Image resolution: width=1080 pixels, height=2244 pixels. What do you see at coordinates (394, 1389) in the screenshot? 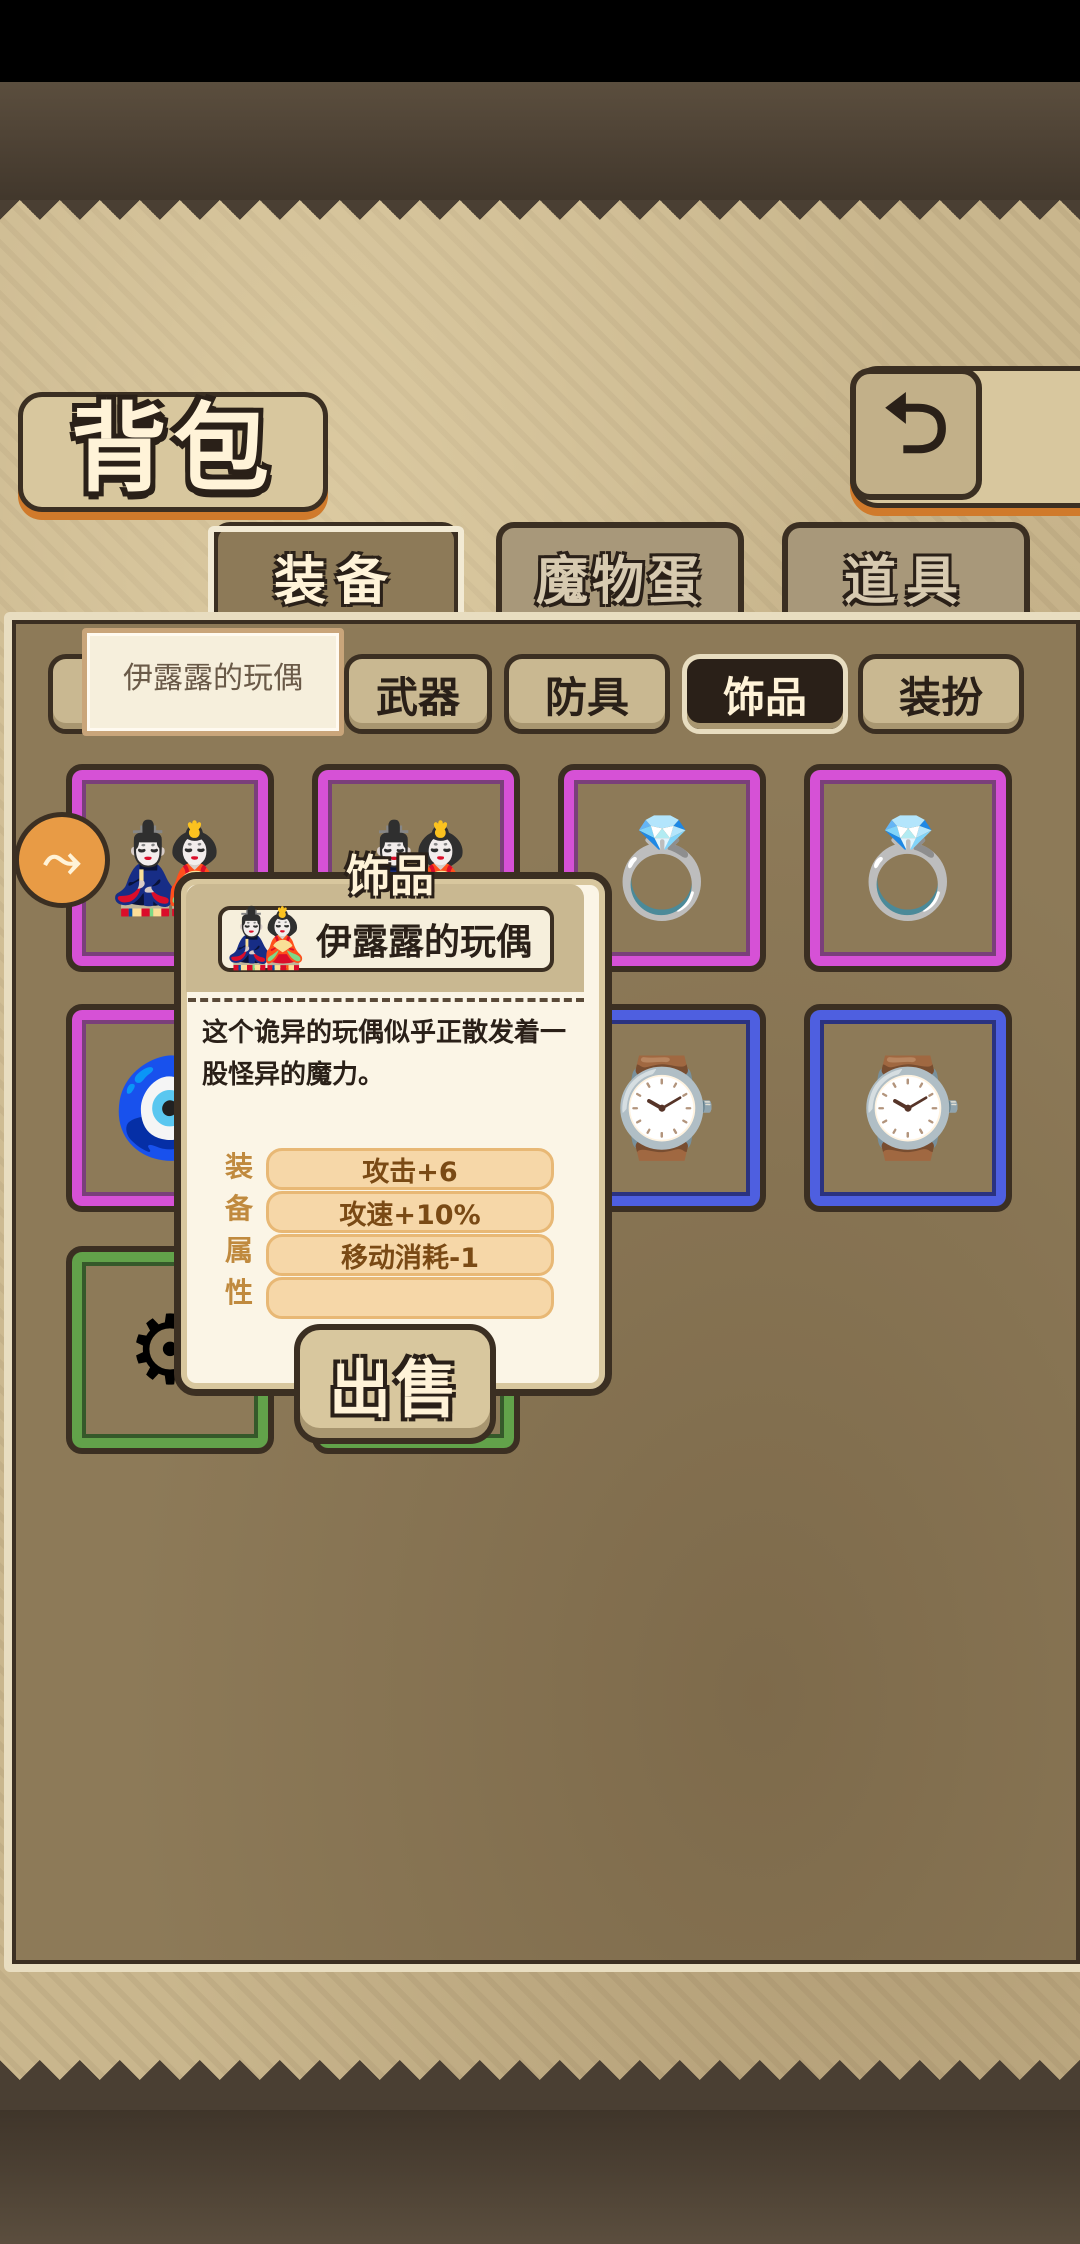
I see `sell-label: 出售` at bounding box center [394, 1389].